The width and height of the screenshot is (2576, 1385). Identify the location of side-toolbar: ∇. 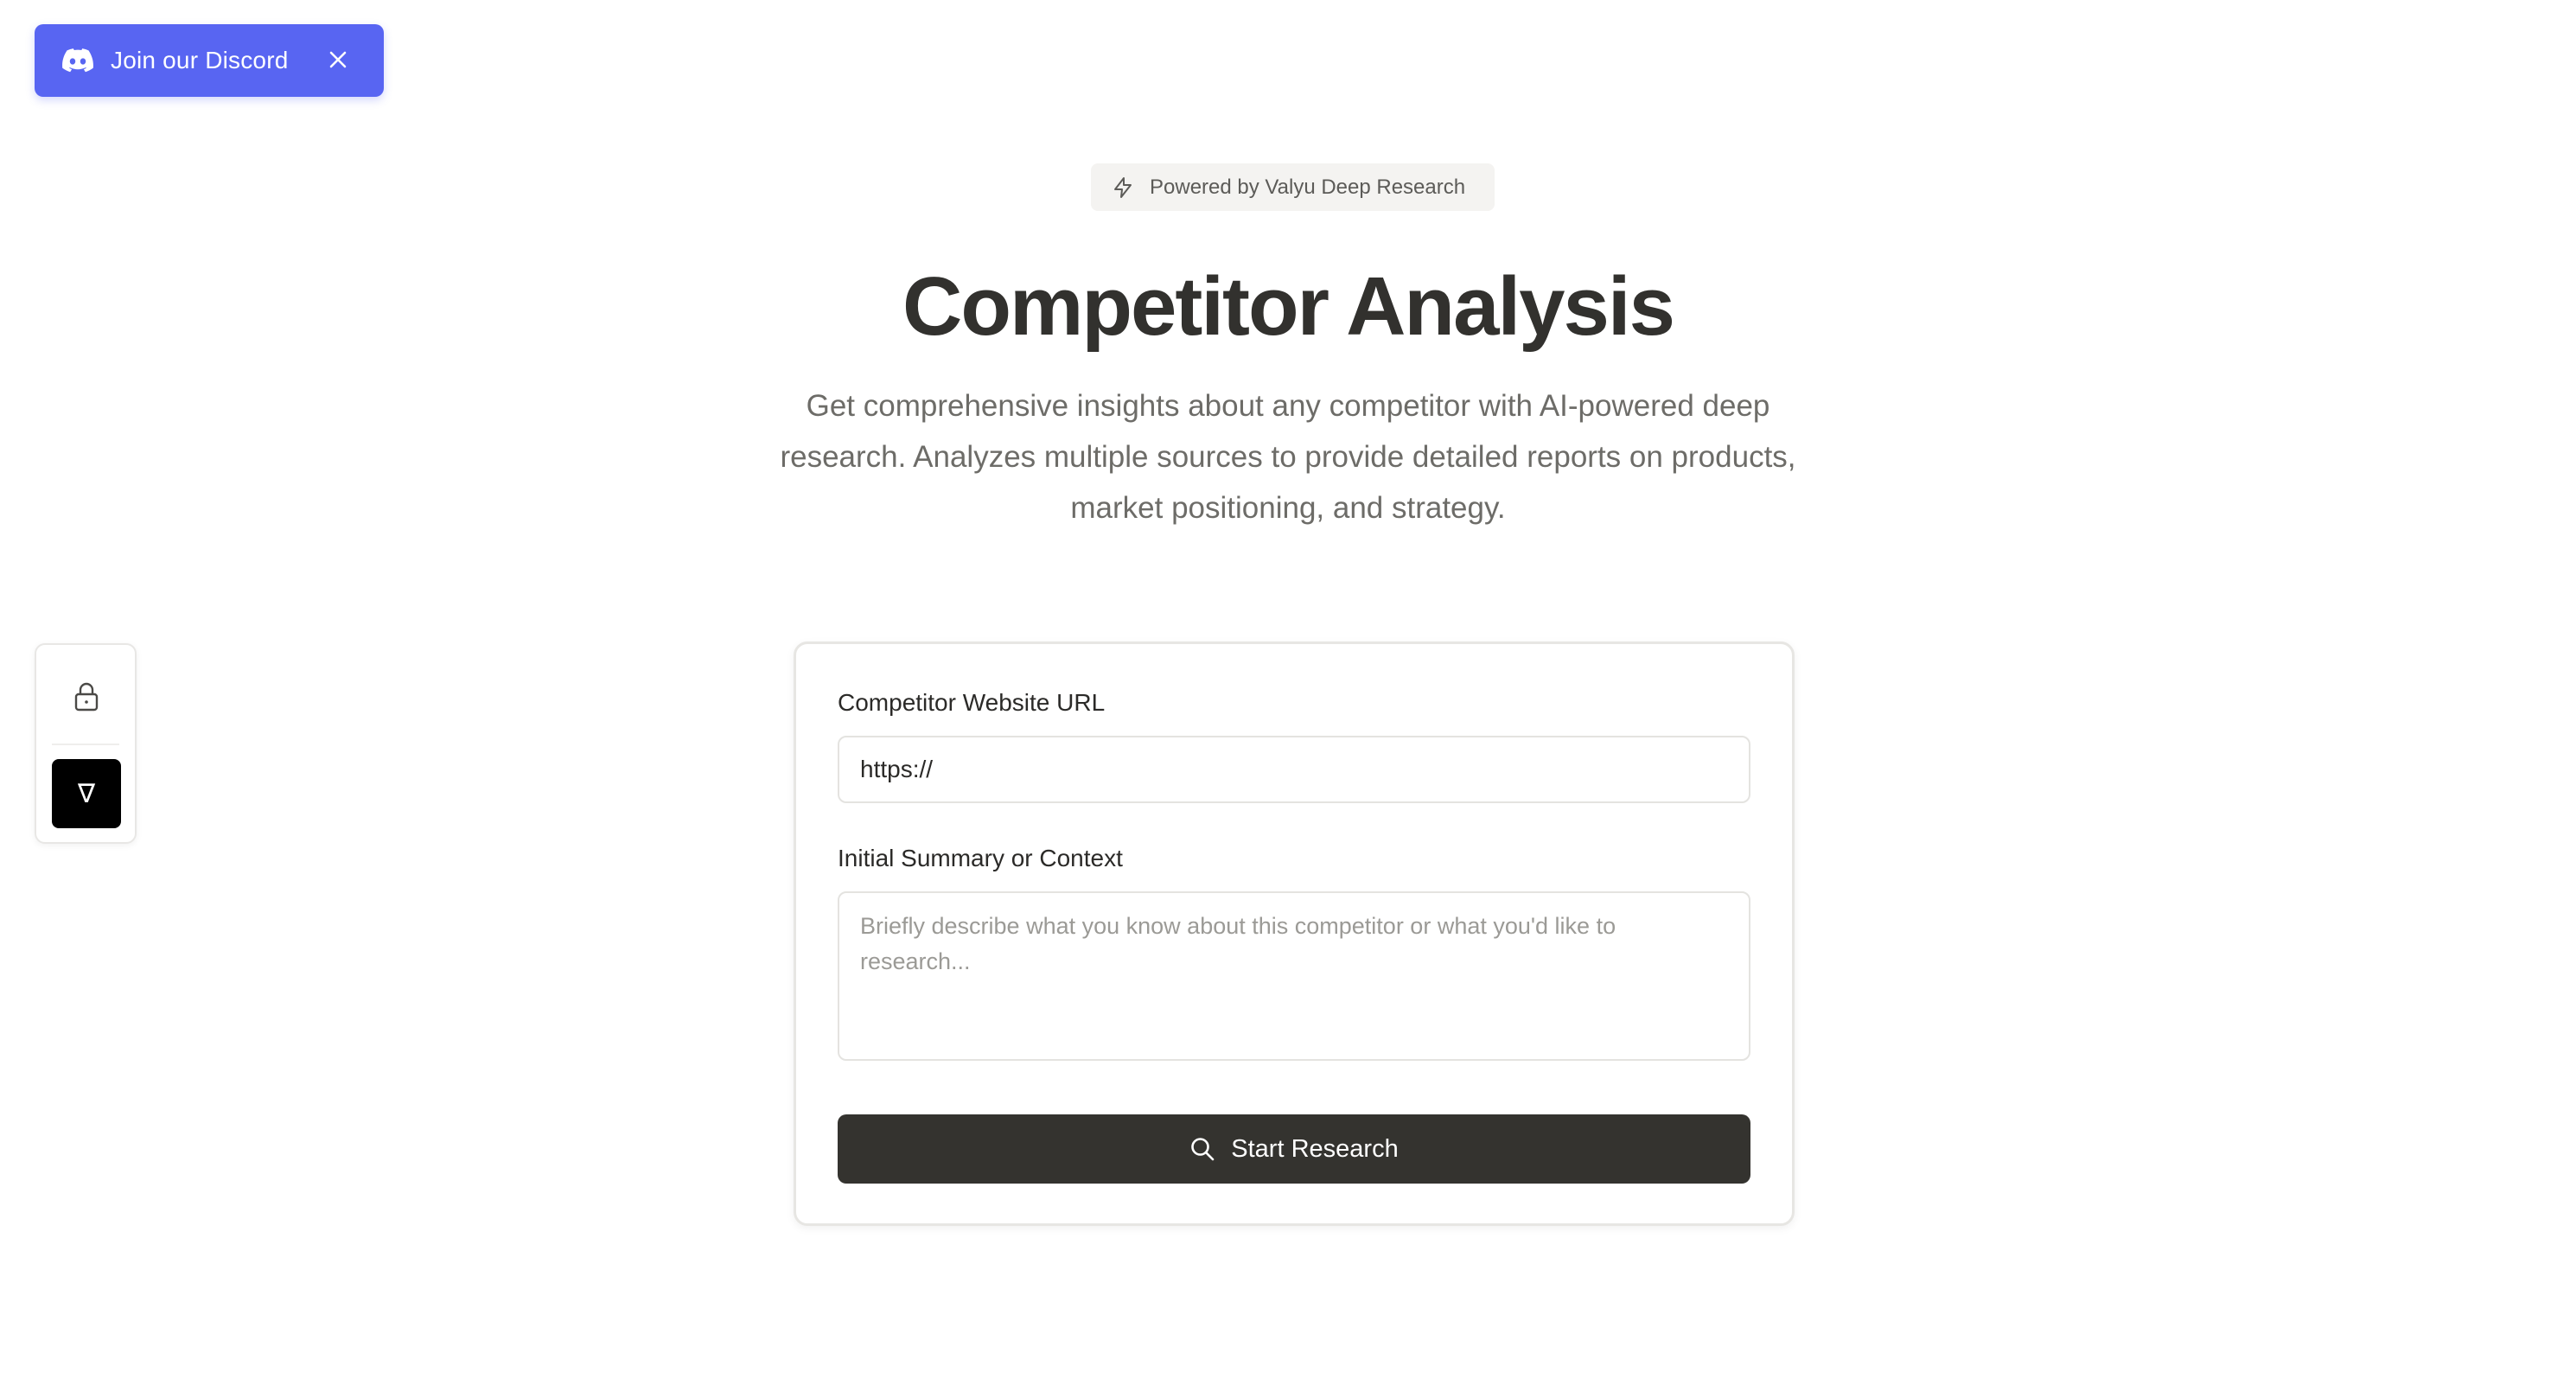
(86, 743).